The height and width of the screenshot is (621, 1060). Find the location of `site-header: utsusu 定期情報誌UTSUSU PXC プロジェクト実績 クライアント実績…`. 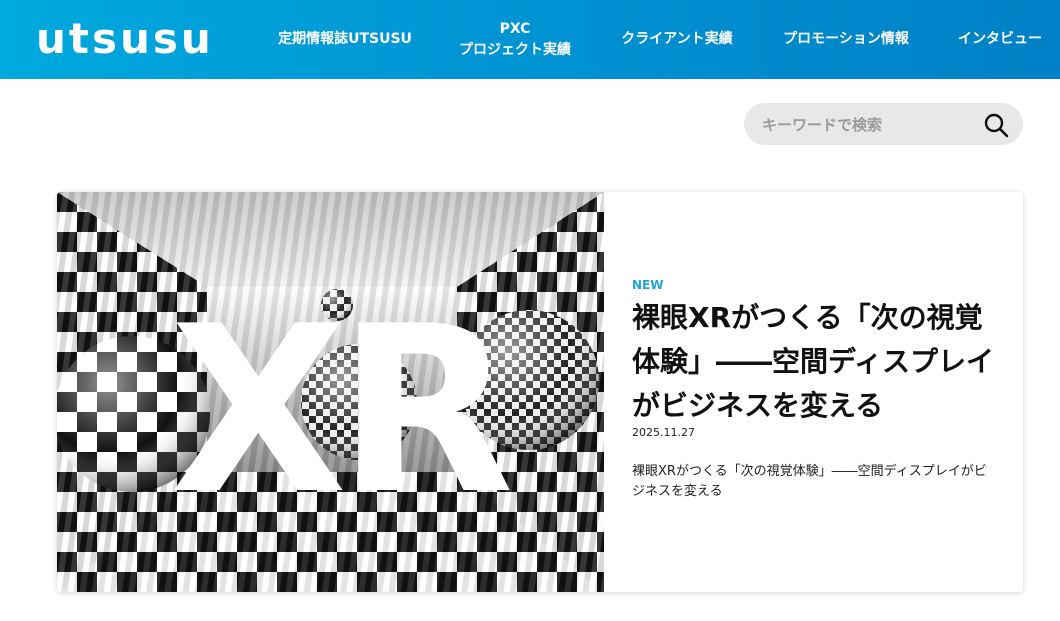

site-header: utsusu 定期情報誌UTSUSU PXC プロジェクト実績 クライアント実績… is located at coordinates (530, 39).